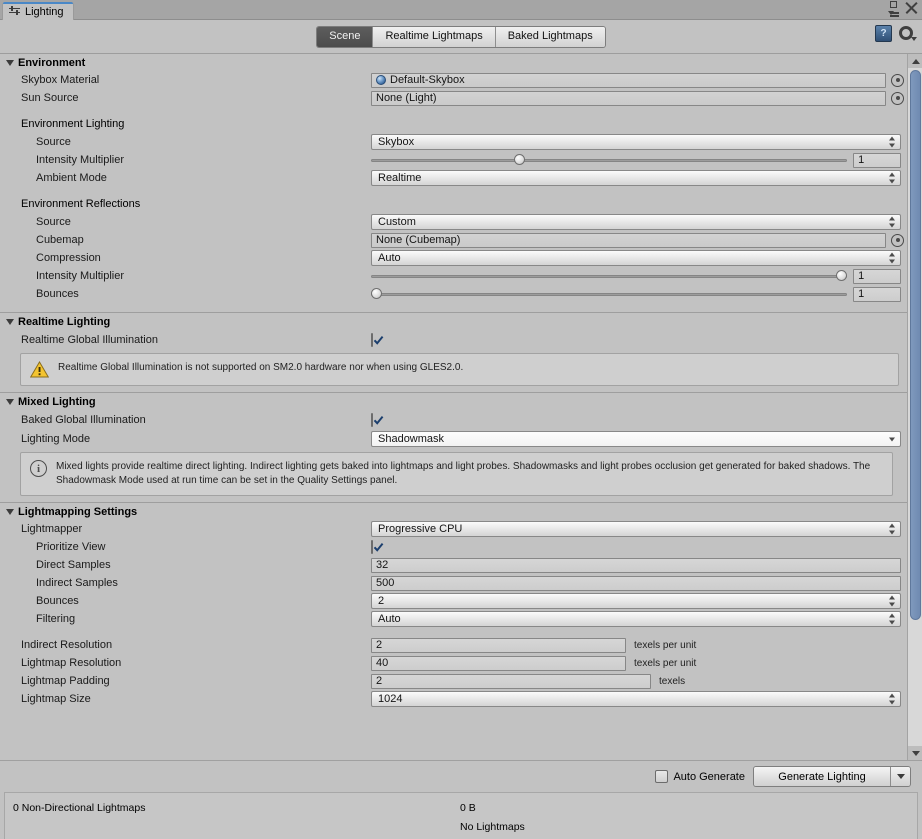  What do you see at coordinates (911, 7) in the screenshot?
I see `close-icon` at bounding box center [911, 7].